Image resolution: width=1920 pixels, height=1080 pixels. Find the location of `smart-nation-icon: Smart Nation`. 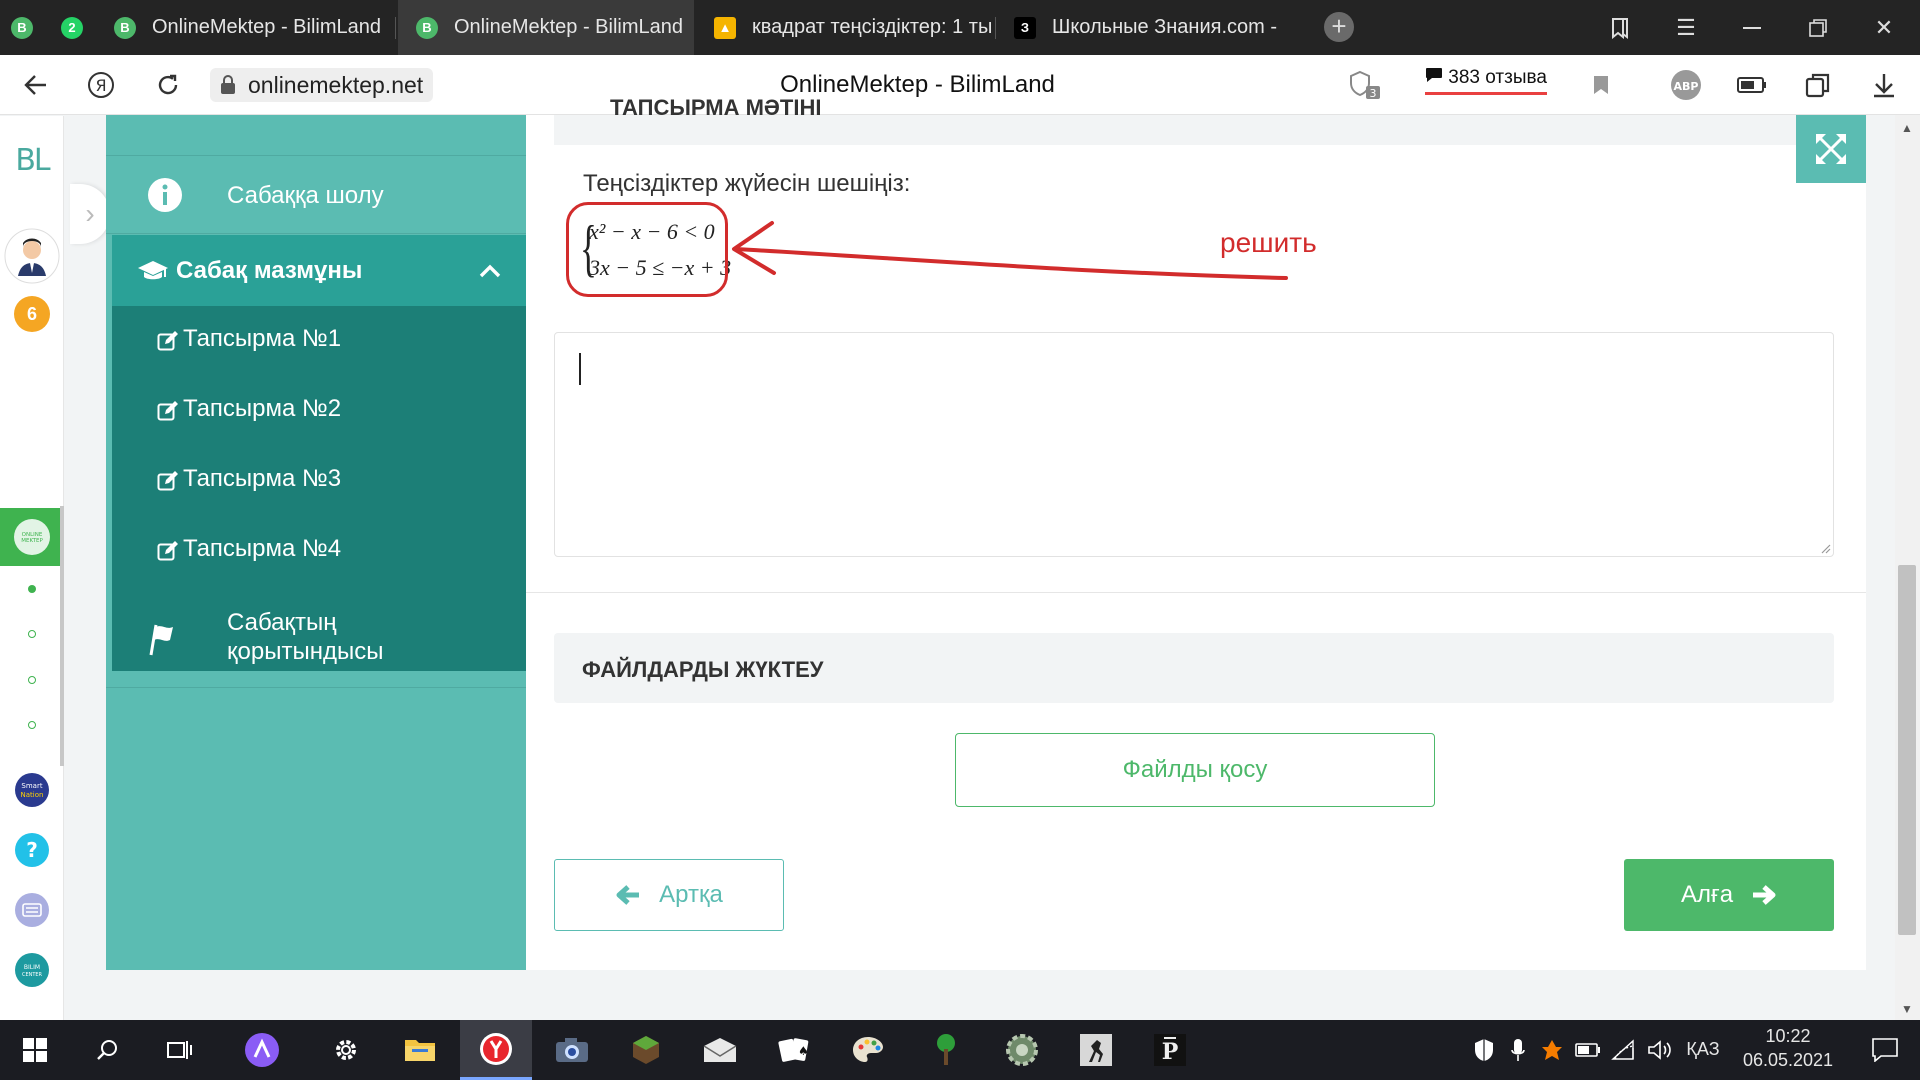

smart-nation-icon: Smart Nation is located at coordinates (32, 790).